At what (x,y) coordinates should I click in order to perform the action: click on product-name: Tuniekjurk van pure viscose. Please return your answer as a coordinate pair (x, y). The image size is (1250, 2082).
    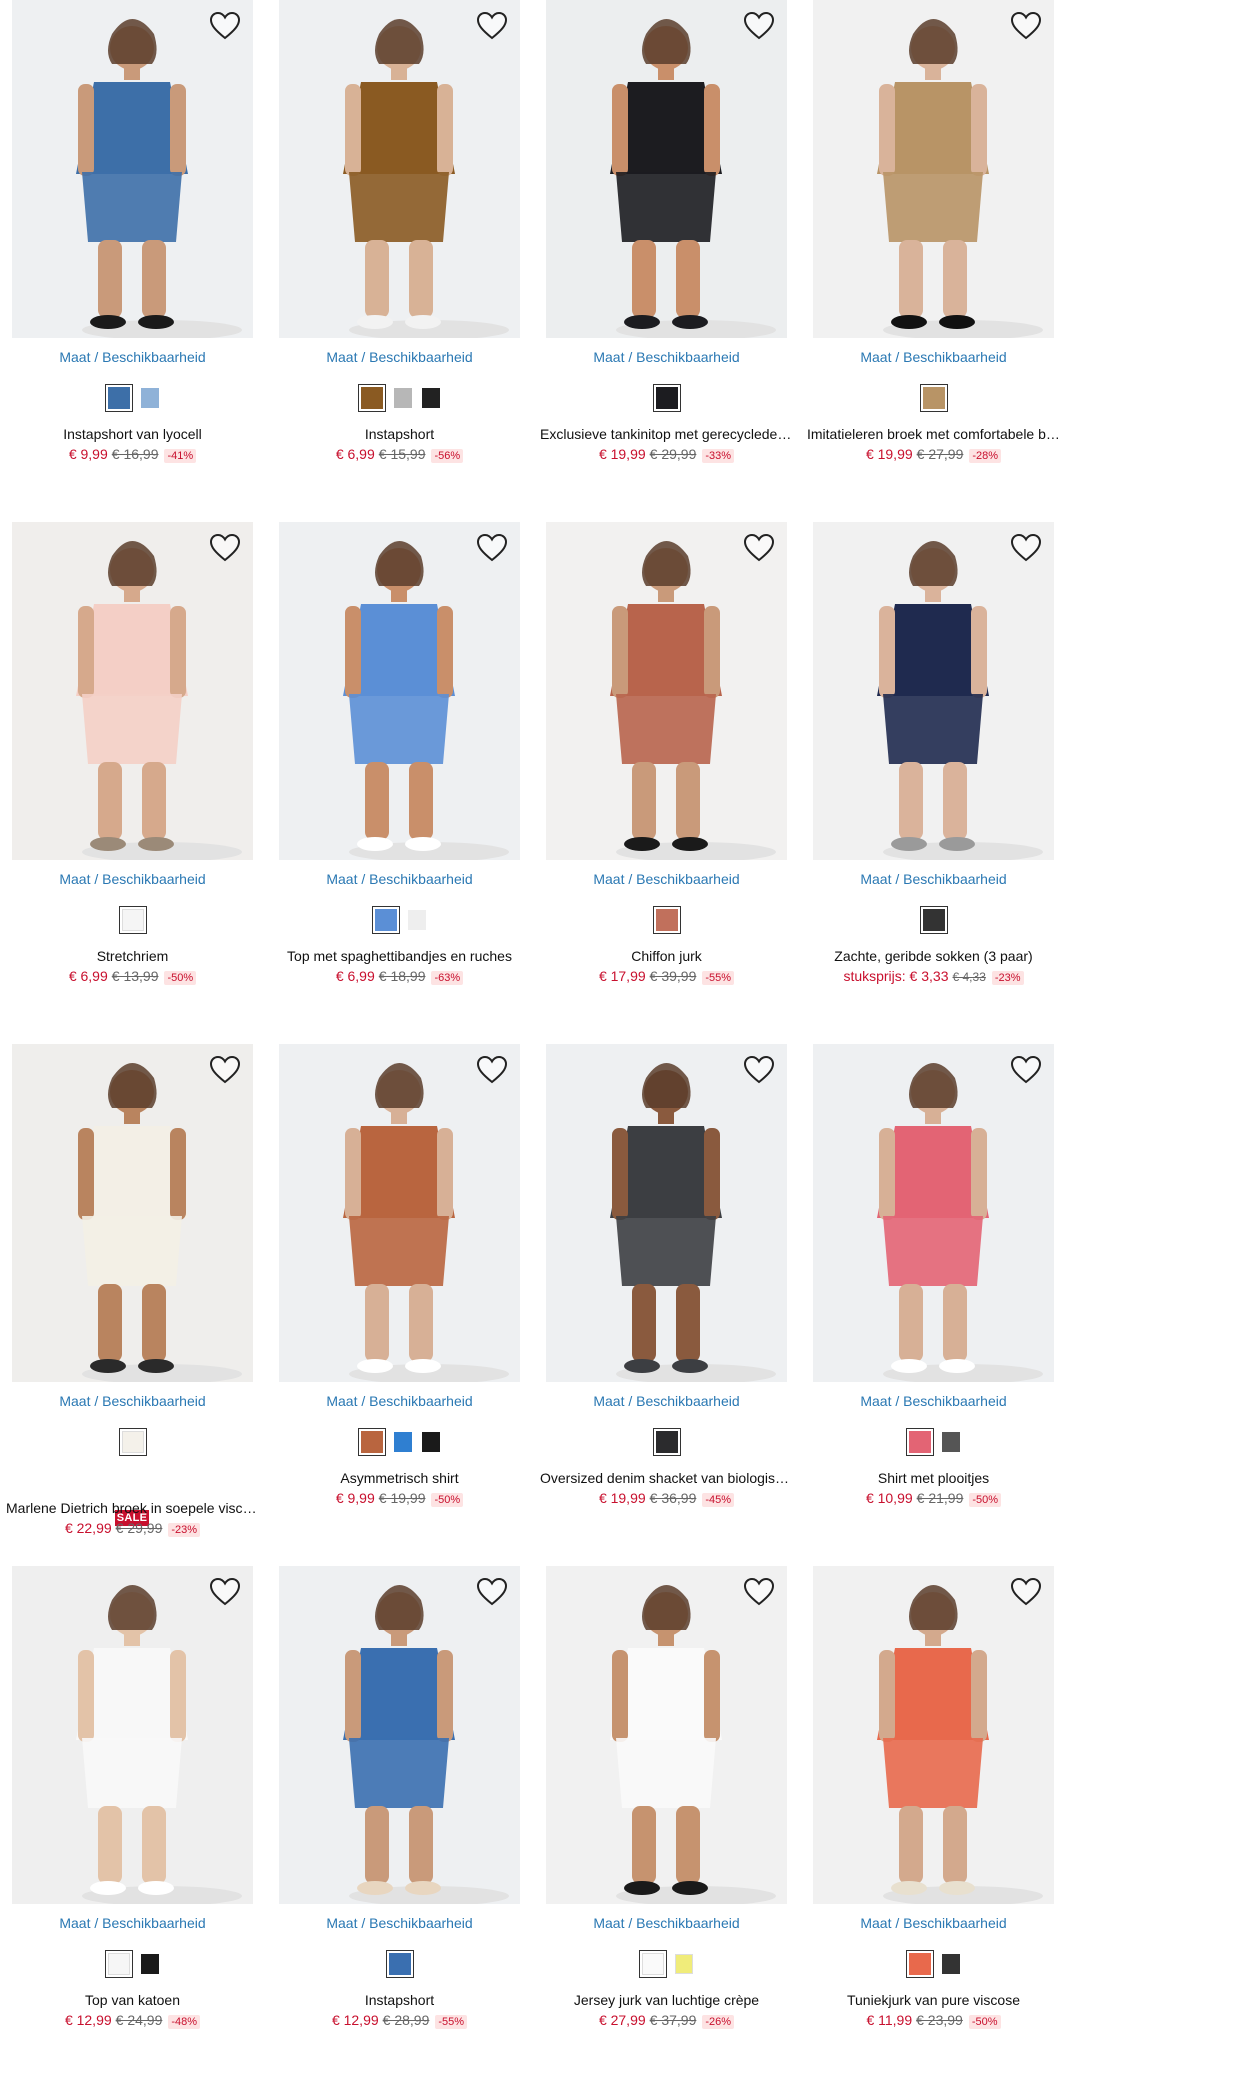
    Looking at the image, I should click on (933, 2000).